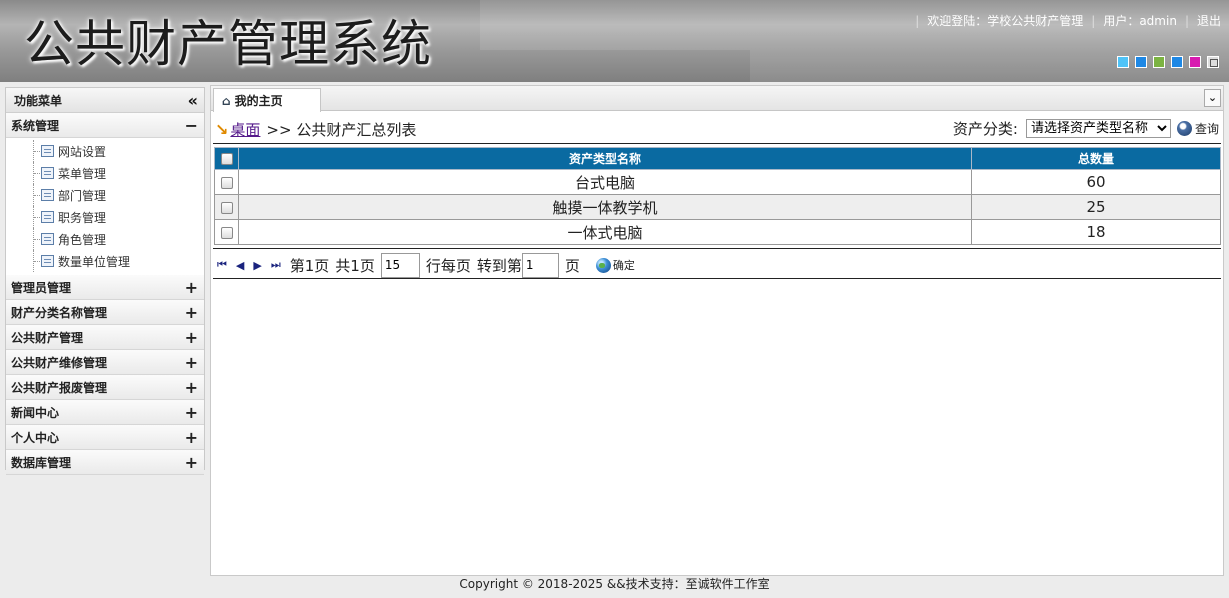 The height and width of the screenshot is (598, 1229). What do you see at coordinates (257, 265) in the screenshot?
I see `next-page-icon: ▶` at bounding box center [257, 265].